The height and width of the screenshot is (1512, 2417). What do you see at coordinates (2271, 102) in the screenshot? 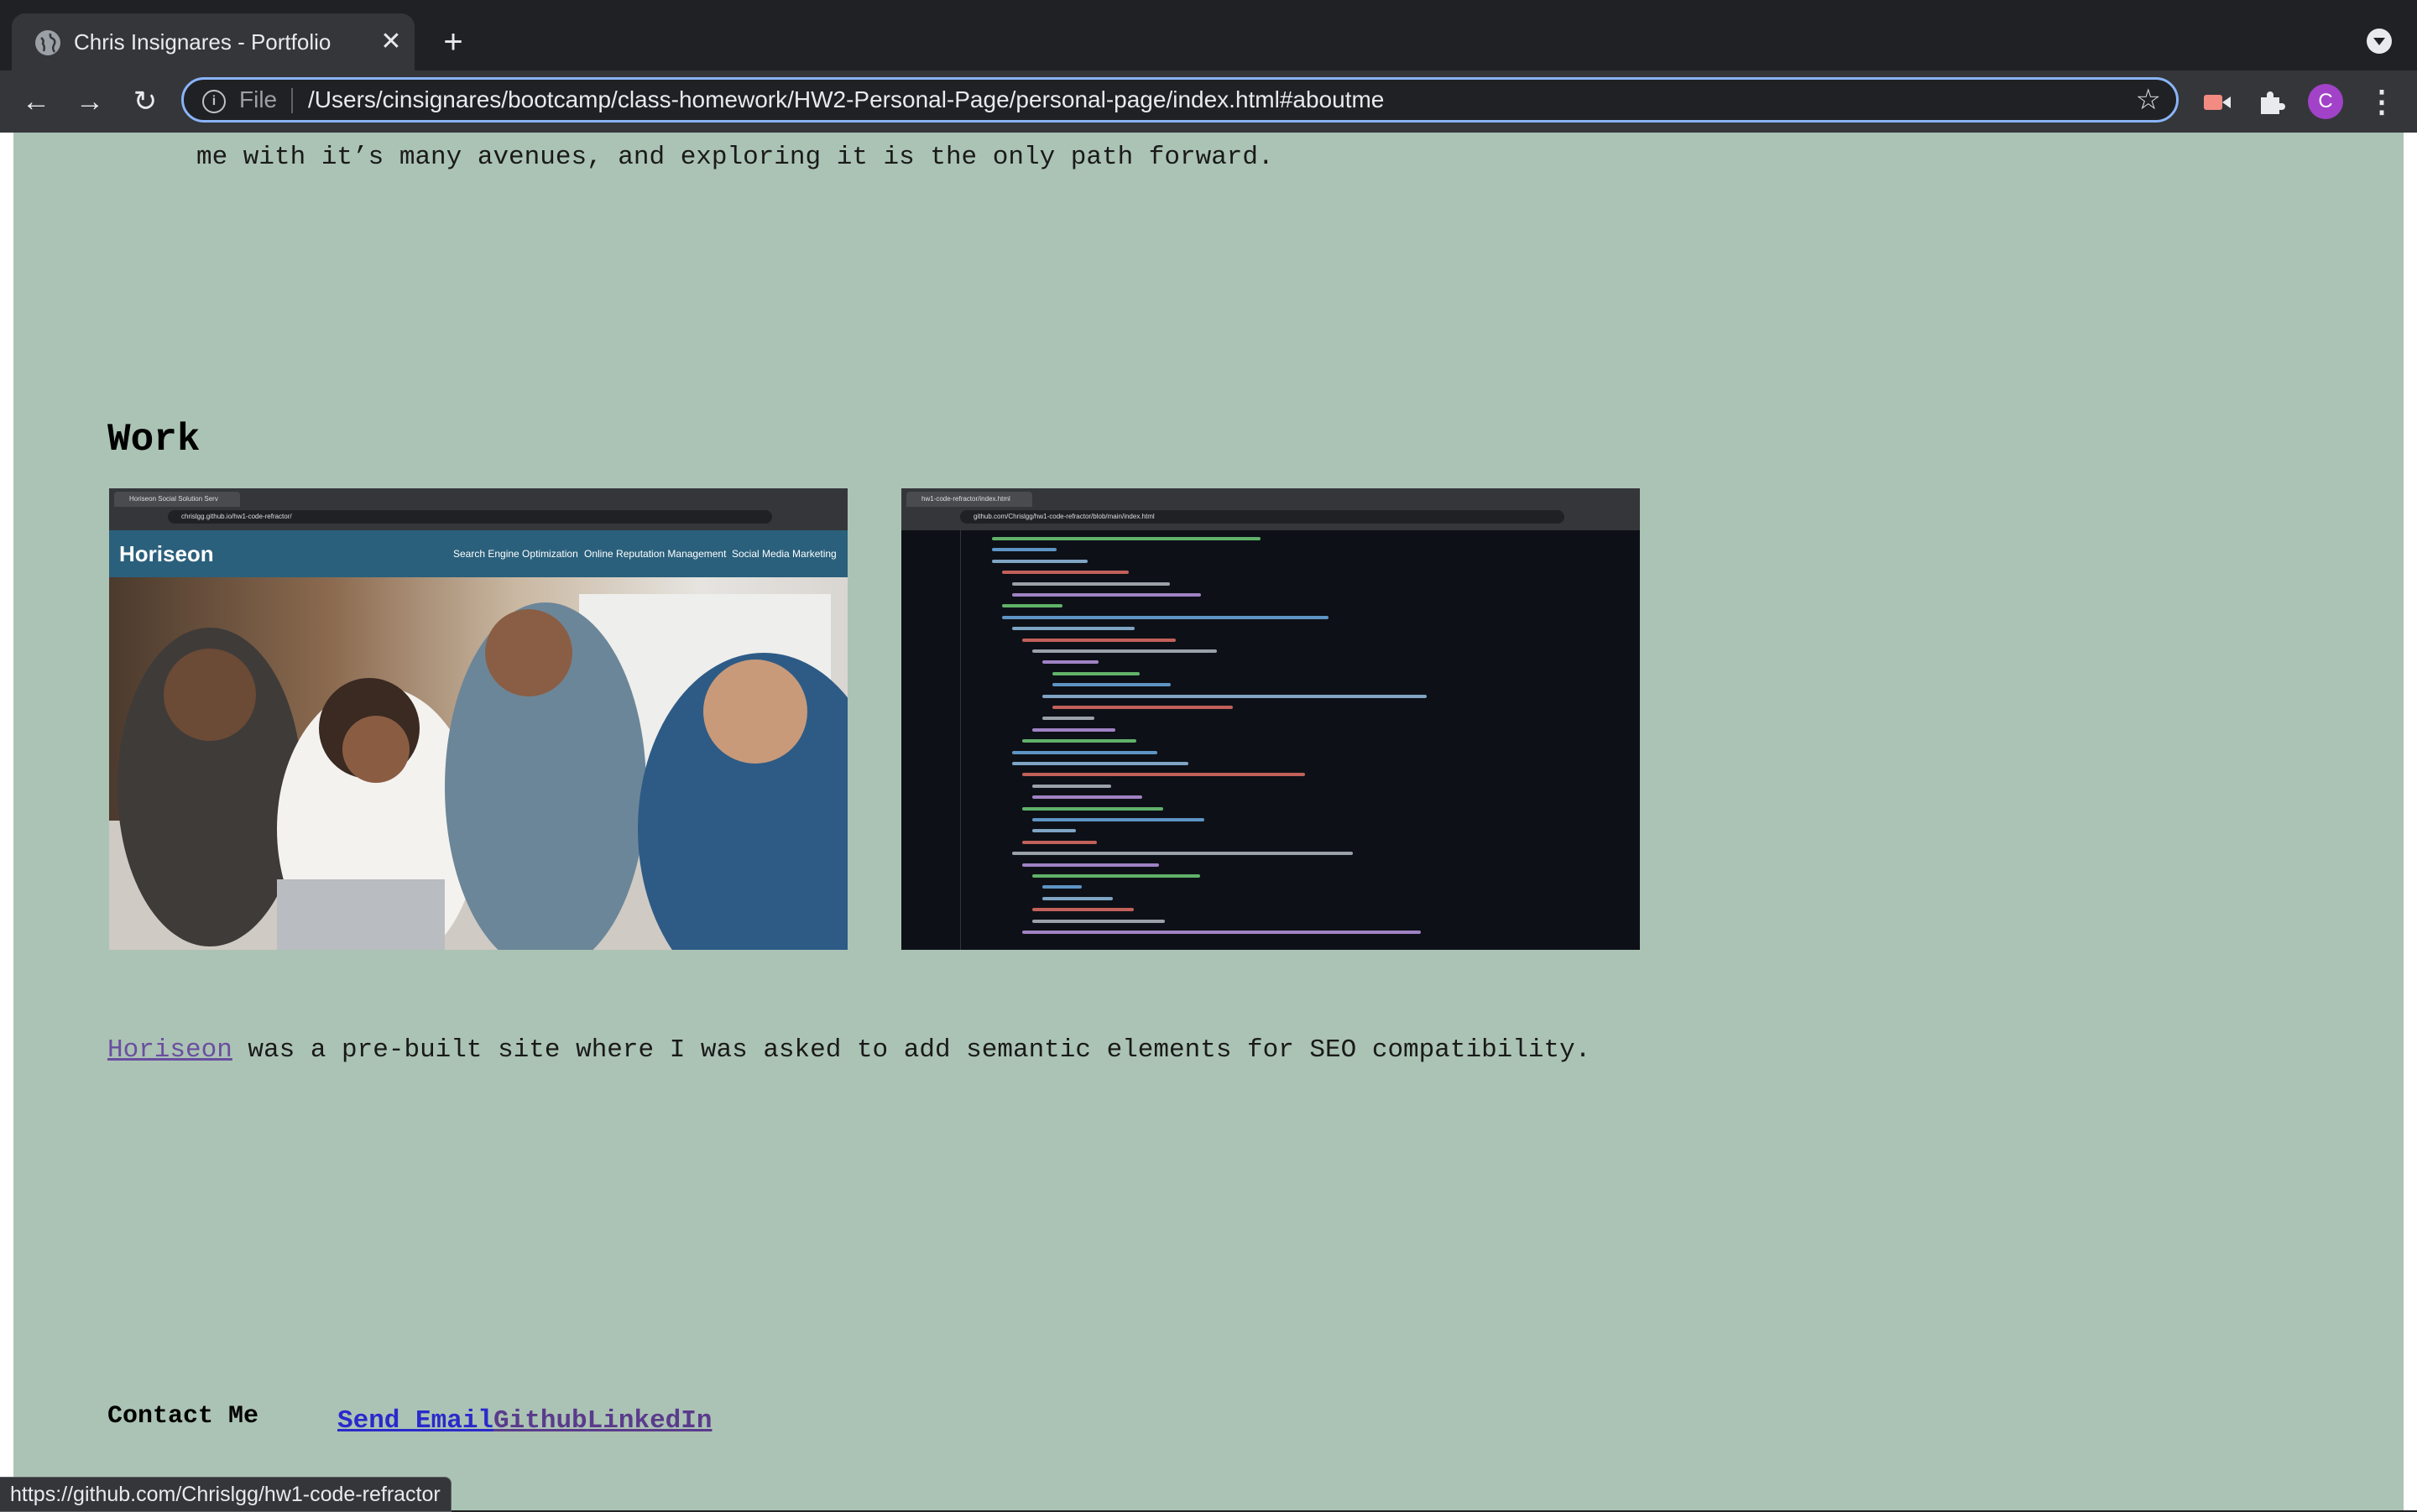
I see `puzzle-icon` at bounding box center [2271, 102].